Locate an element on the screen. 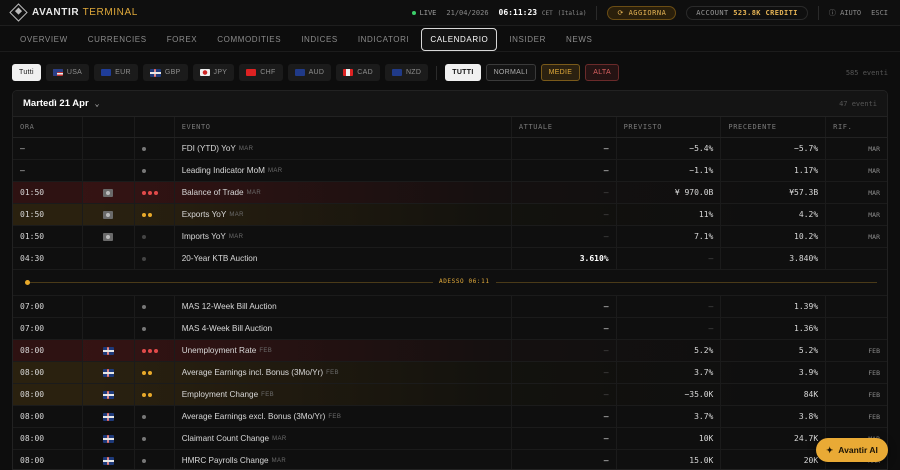 This screenshot has height=470, width=900. event-previous: 3.840% is located at coordinates (774, 258).